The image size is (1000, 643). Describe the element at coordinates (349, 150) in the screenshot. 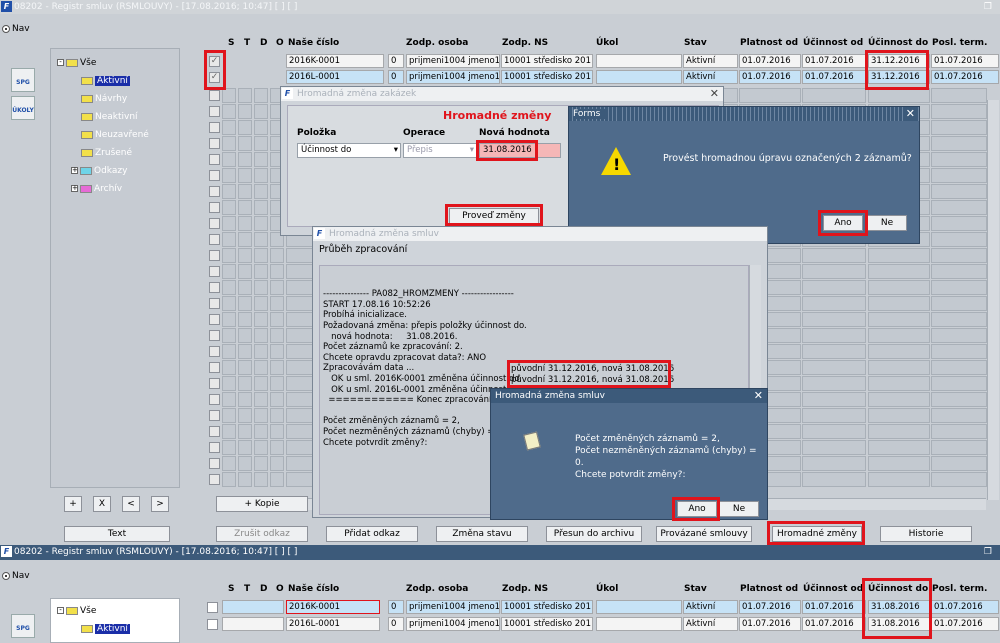

I see `polozka-select: Účinnost do ▾` at that location.